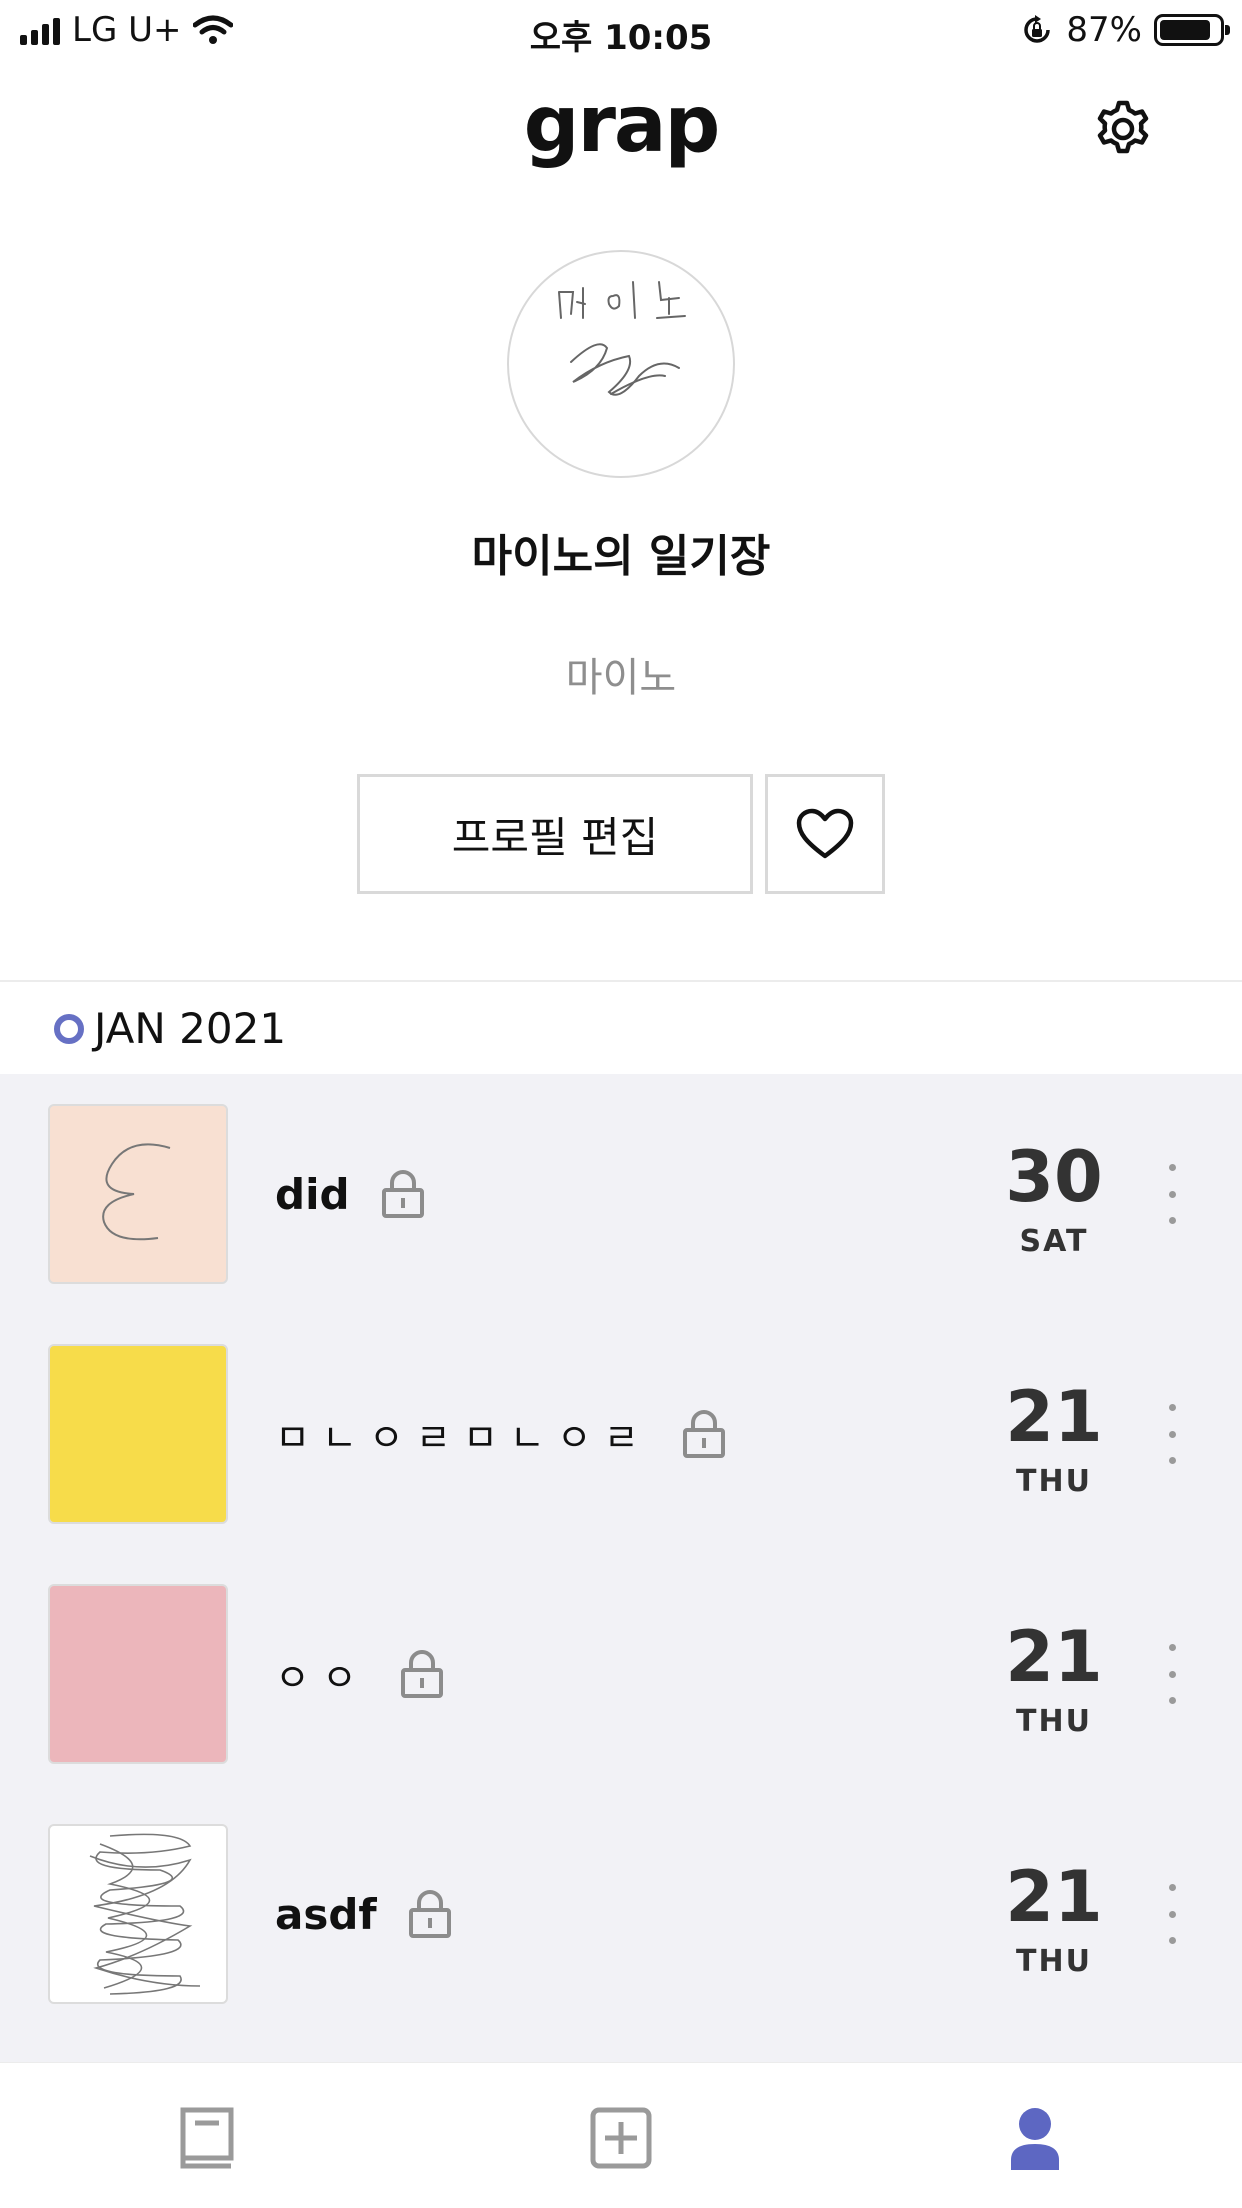 This screenshot has width=1242, height=2208. I want to click on entry-title: ㅇㅇ, so click(322, 1677).